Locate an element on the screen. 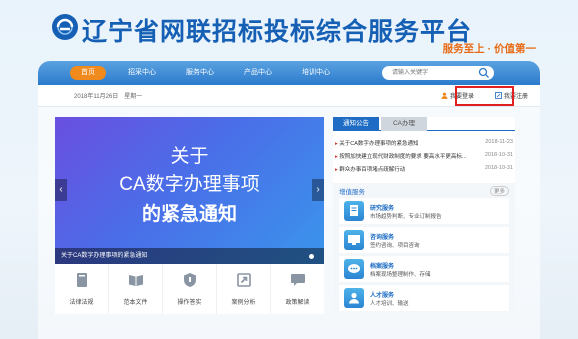 This screenshot has height=339, width=578. nav-item-training: 培训中心 is located at coordinates (316, 73).